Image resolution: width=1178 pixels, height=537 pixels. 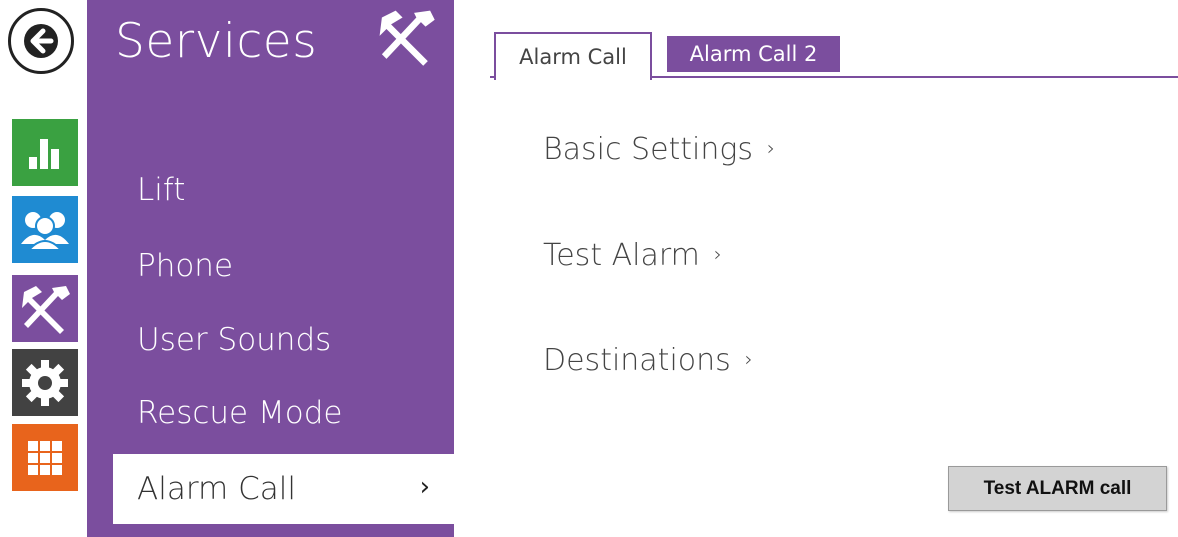 I want to click on link-label: Basic Settings, so click(x=648, y=149).